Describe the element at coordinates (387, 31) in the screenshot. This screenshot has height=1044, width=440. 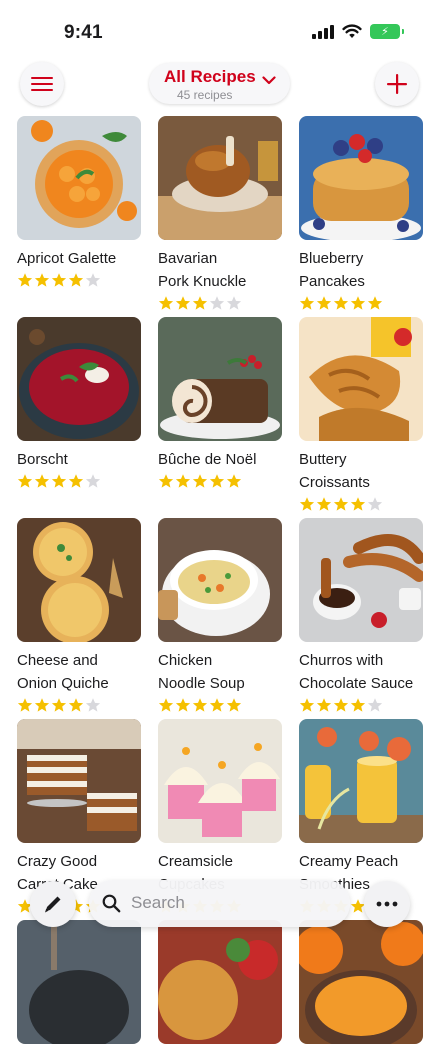
I see `battery-charging-icon: ⚡` at that location.